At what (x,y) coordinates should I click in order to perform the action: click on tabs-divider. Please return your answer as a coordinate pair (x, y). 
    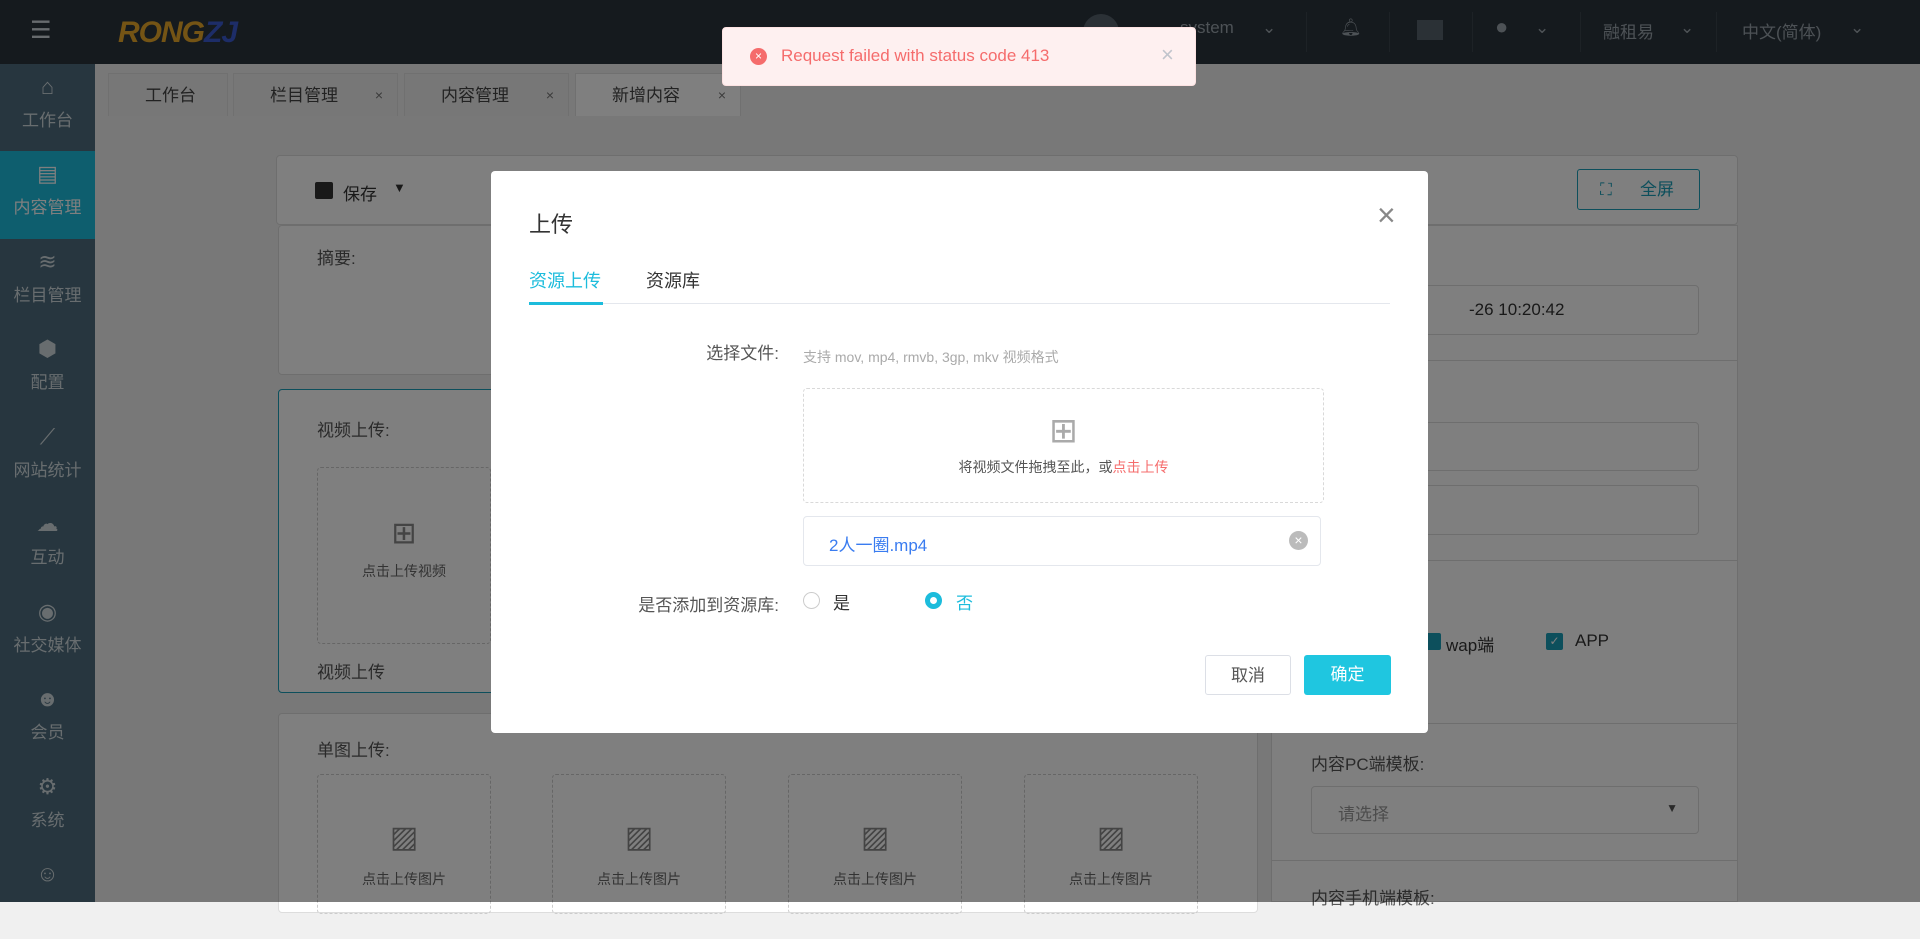
    Looking at the image, I should click on (959, 303).